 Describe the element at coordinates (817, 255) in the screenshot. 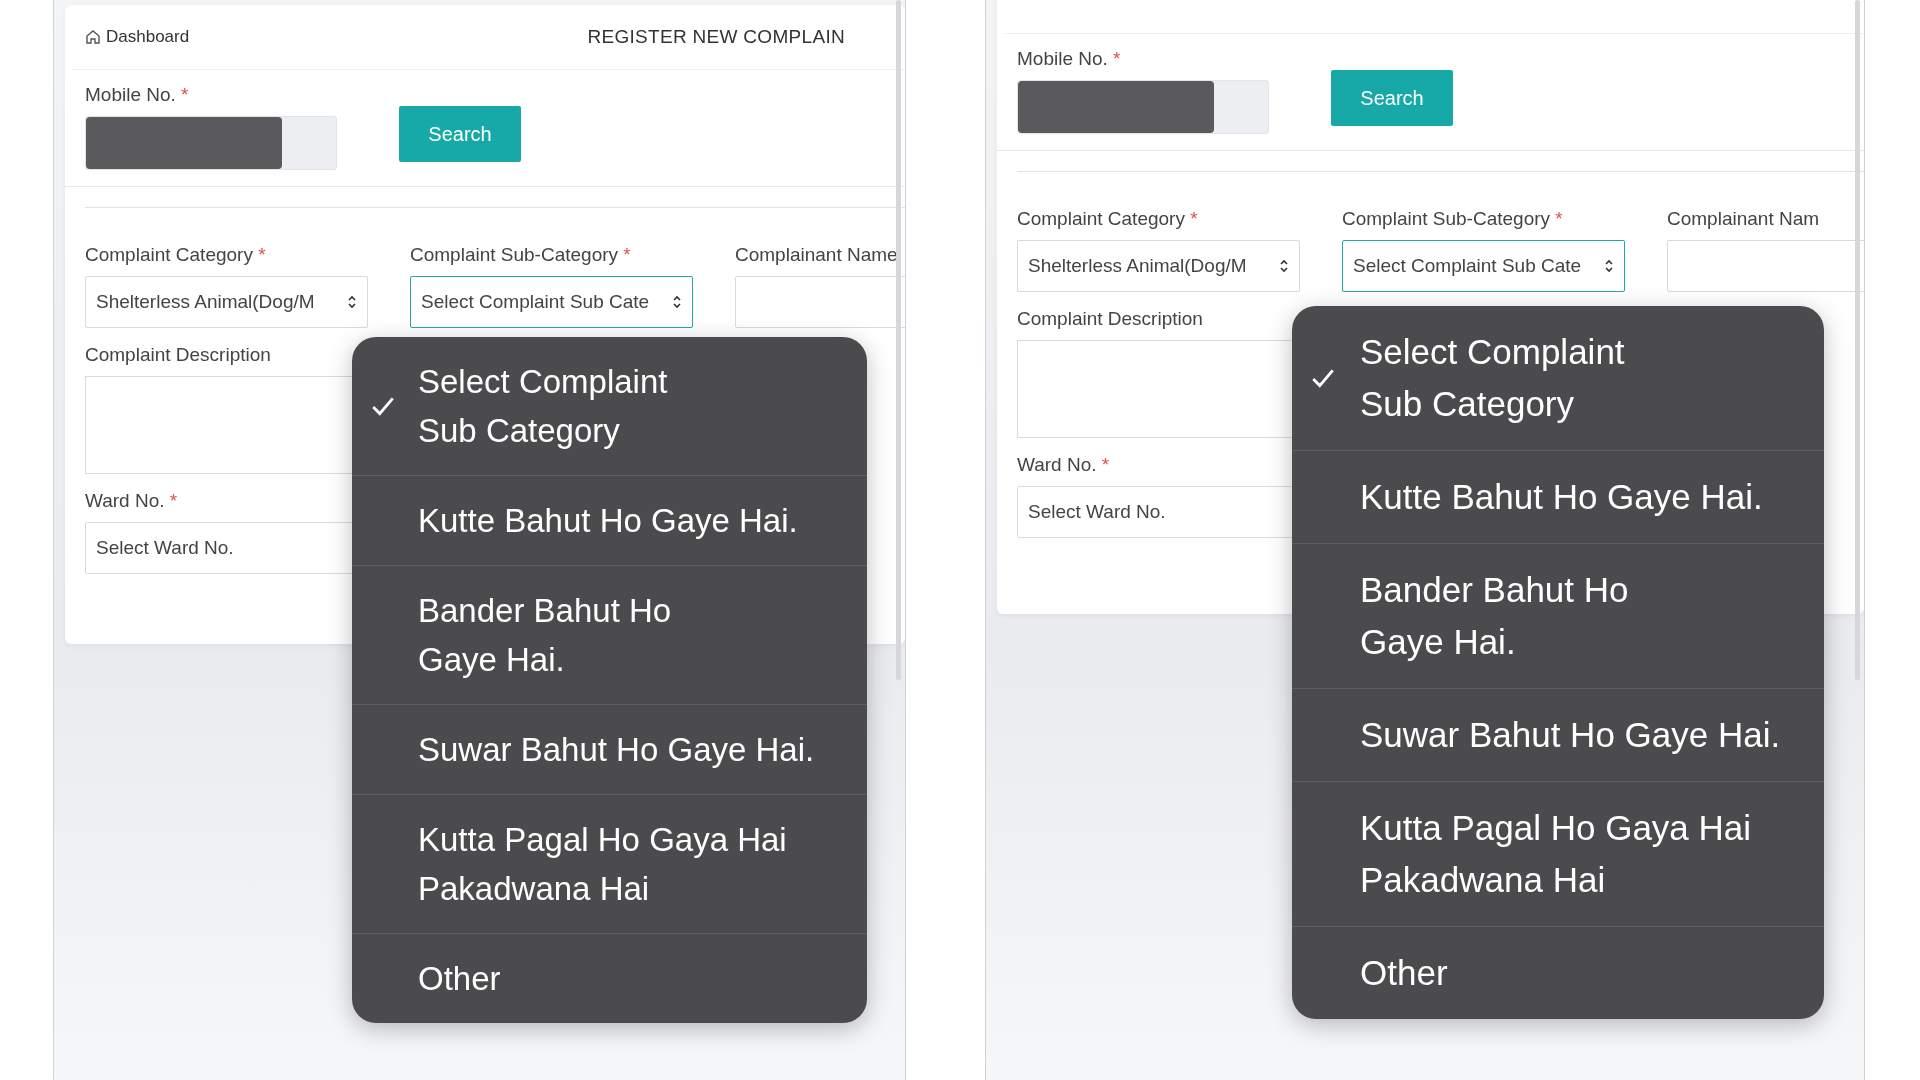

I see `field-label: Complainant Name` at that location.